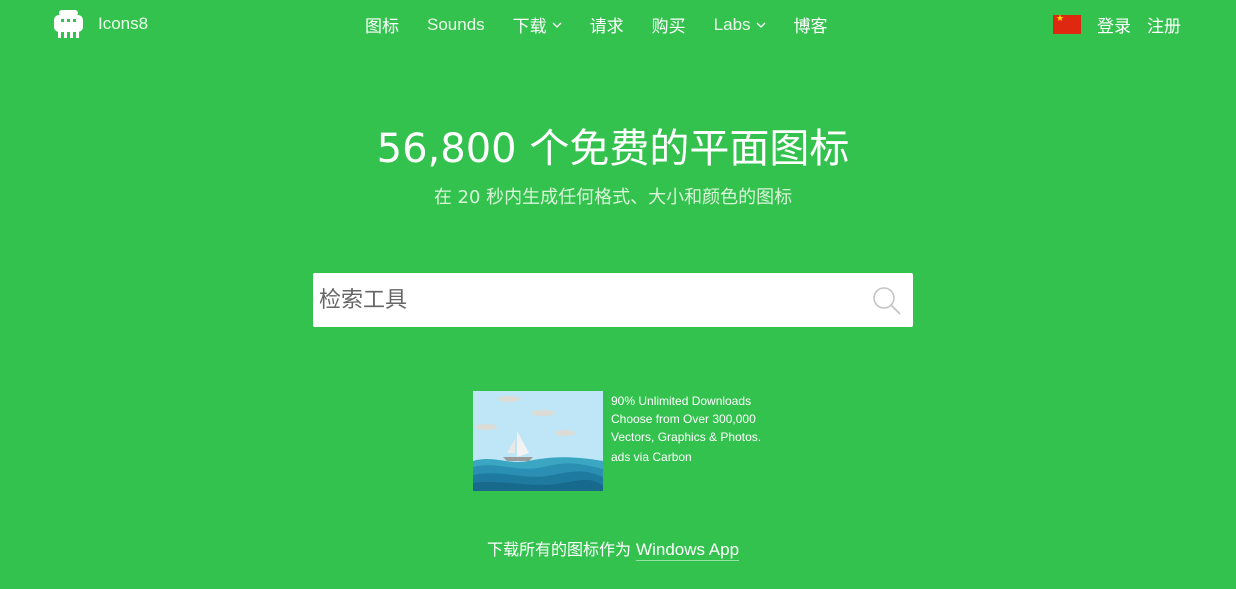 Image resolution: width=1236 pixels, height=589 pixels. Describe the element at coordinates (589, 300) in the screenshot. I see `search-input` at that location.